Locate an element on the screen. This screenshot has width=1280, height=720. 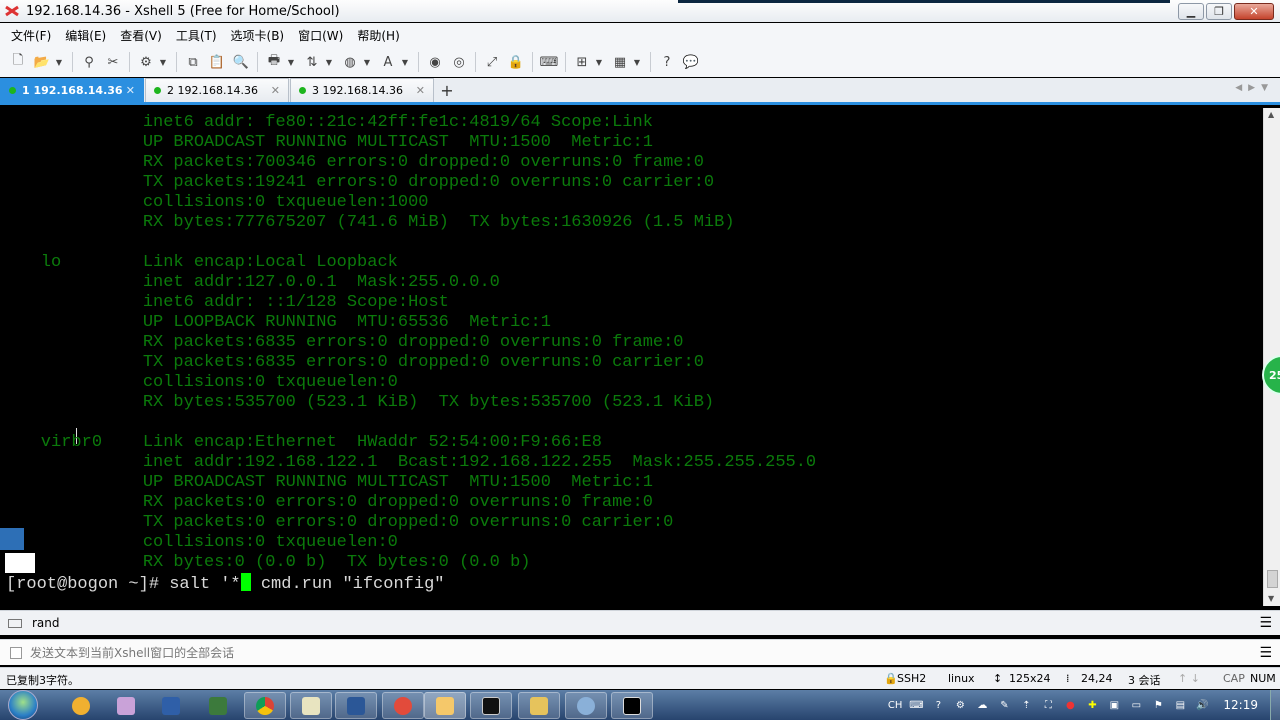
taskbar-cmd is located at coordinates (491, 705).